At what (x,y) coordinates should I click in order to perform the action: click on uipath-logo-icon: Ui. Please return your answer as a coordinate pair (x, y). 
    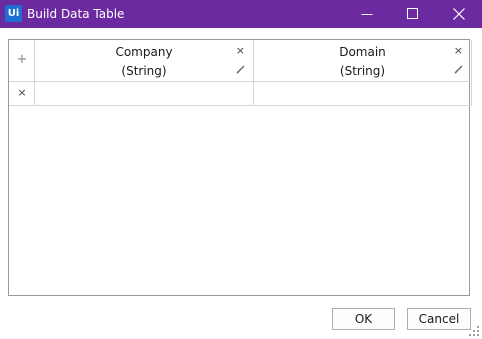
    Looking at the image, I should click on (13, 13).